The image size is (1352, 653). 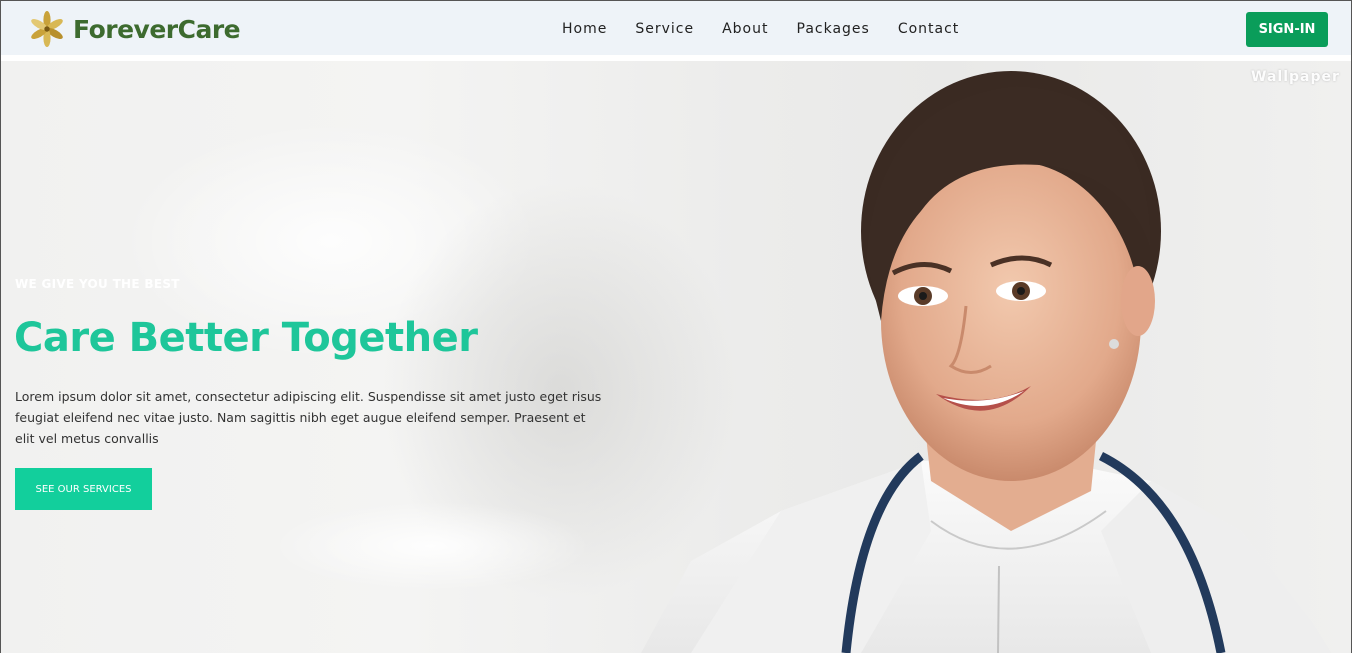 What do you see at coordinates (774, 29) in the screenshot?
I see `nav-links: Home Service About Packages Contact` at bounding box center [774, 29].